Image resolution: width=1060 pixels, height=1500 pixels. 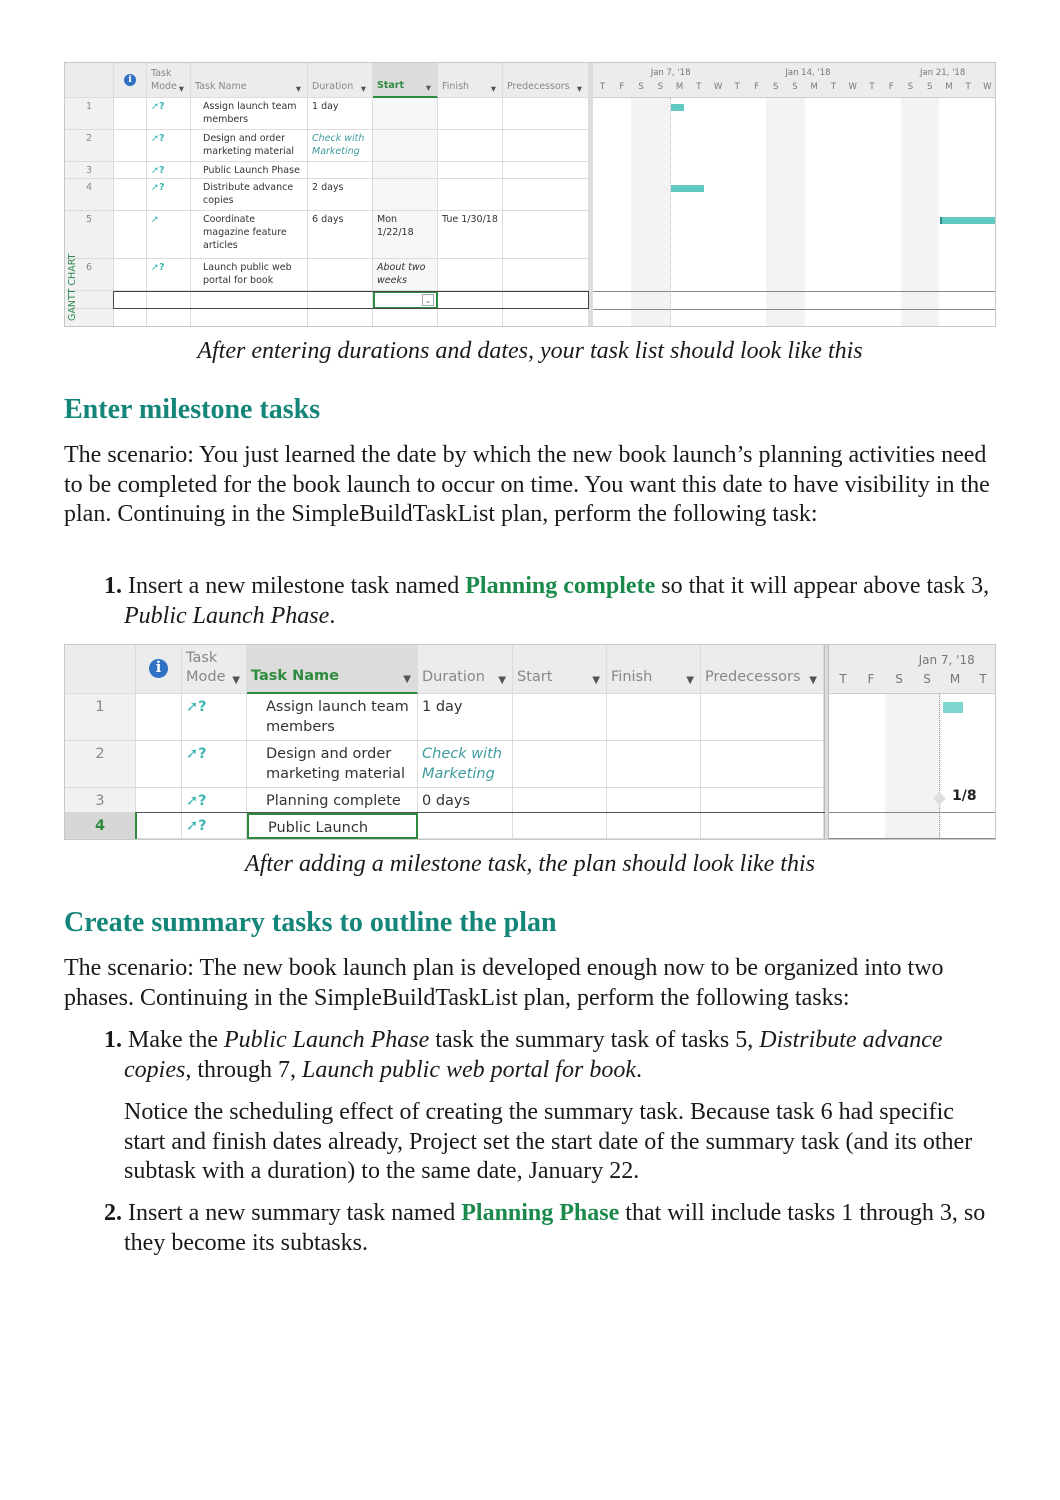 What do you see at coordinates (249, 195) in the screenshot?
I see `cell-name: Distribute advance copies` at bounding box center [249, 195].